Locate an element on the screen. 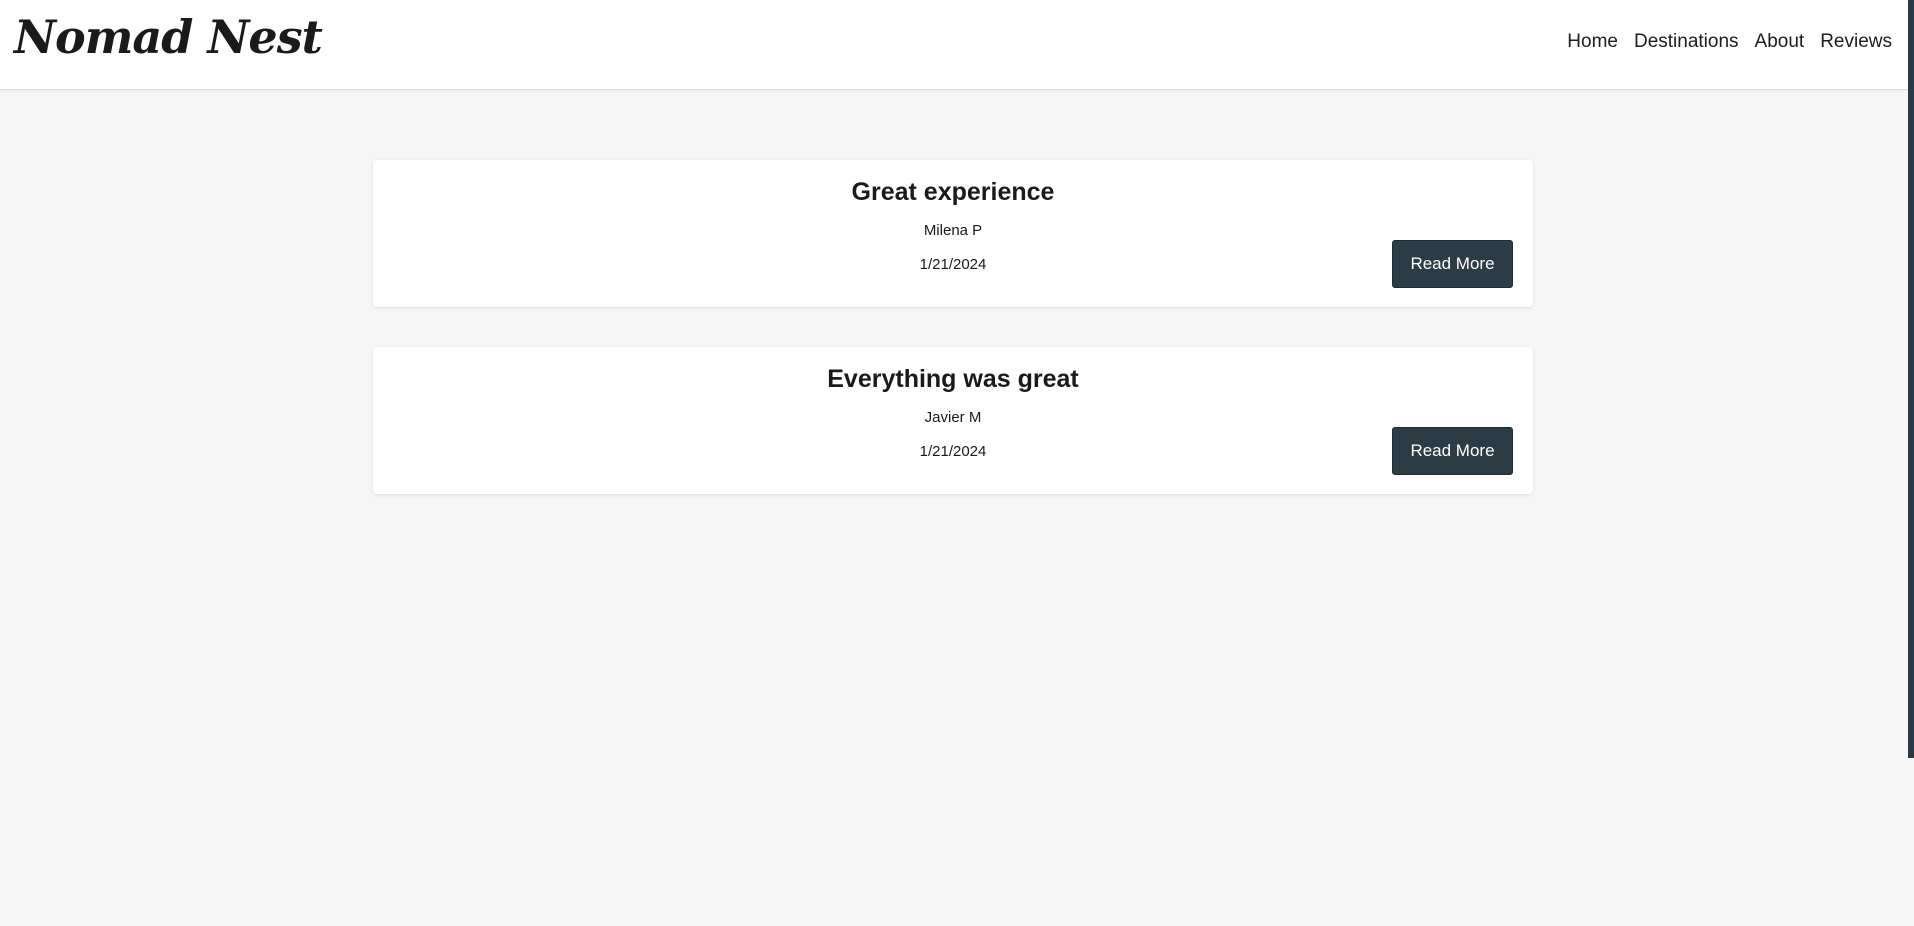 The height and width of the screenshot is (926, 1914). scrollbar-thumb is located at coordinates (1911, 379).